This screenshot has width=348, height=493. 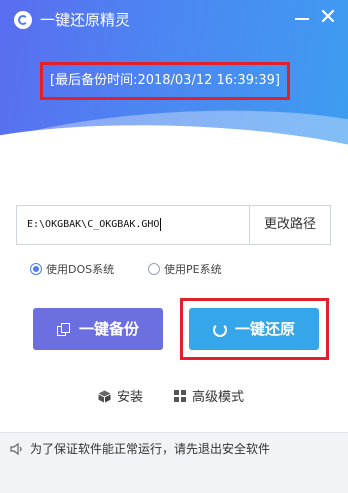 I want to click on grid-icon, so click(x=180, y=396).